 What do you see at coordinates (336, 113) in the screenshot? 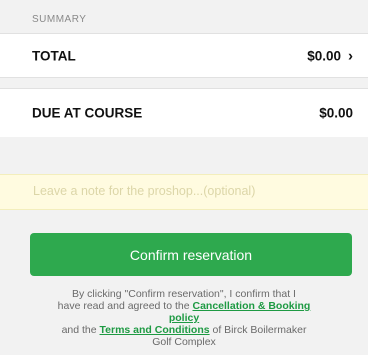
I see `due-at-course-value: $0.00` at bounding box center [336, 113].